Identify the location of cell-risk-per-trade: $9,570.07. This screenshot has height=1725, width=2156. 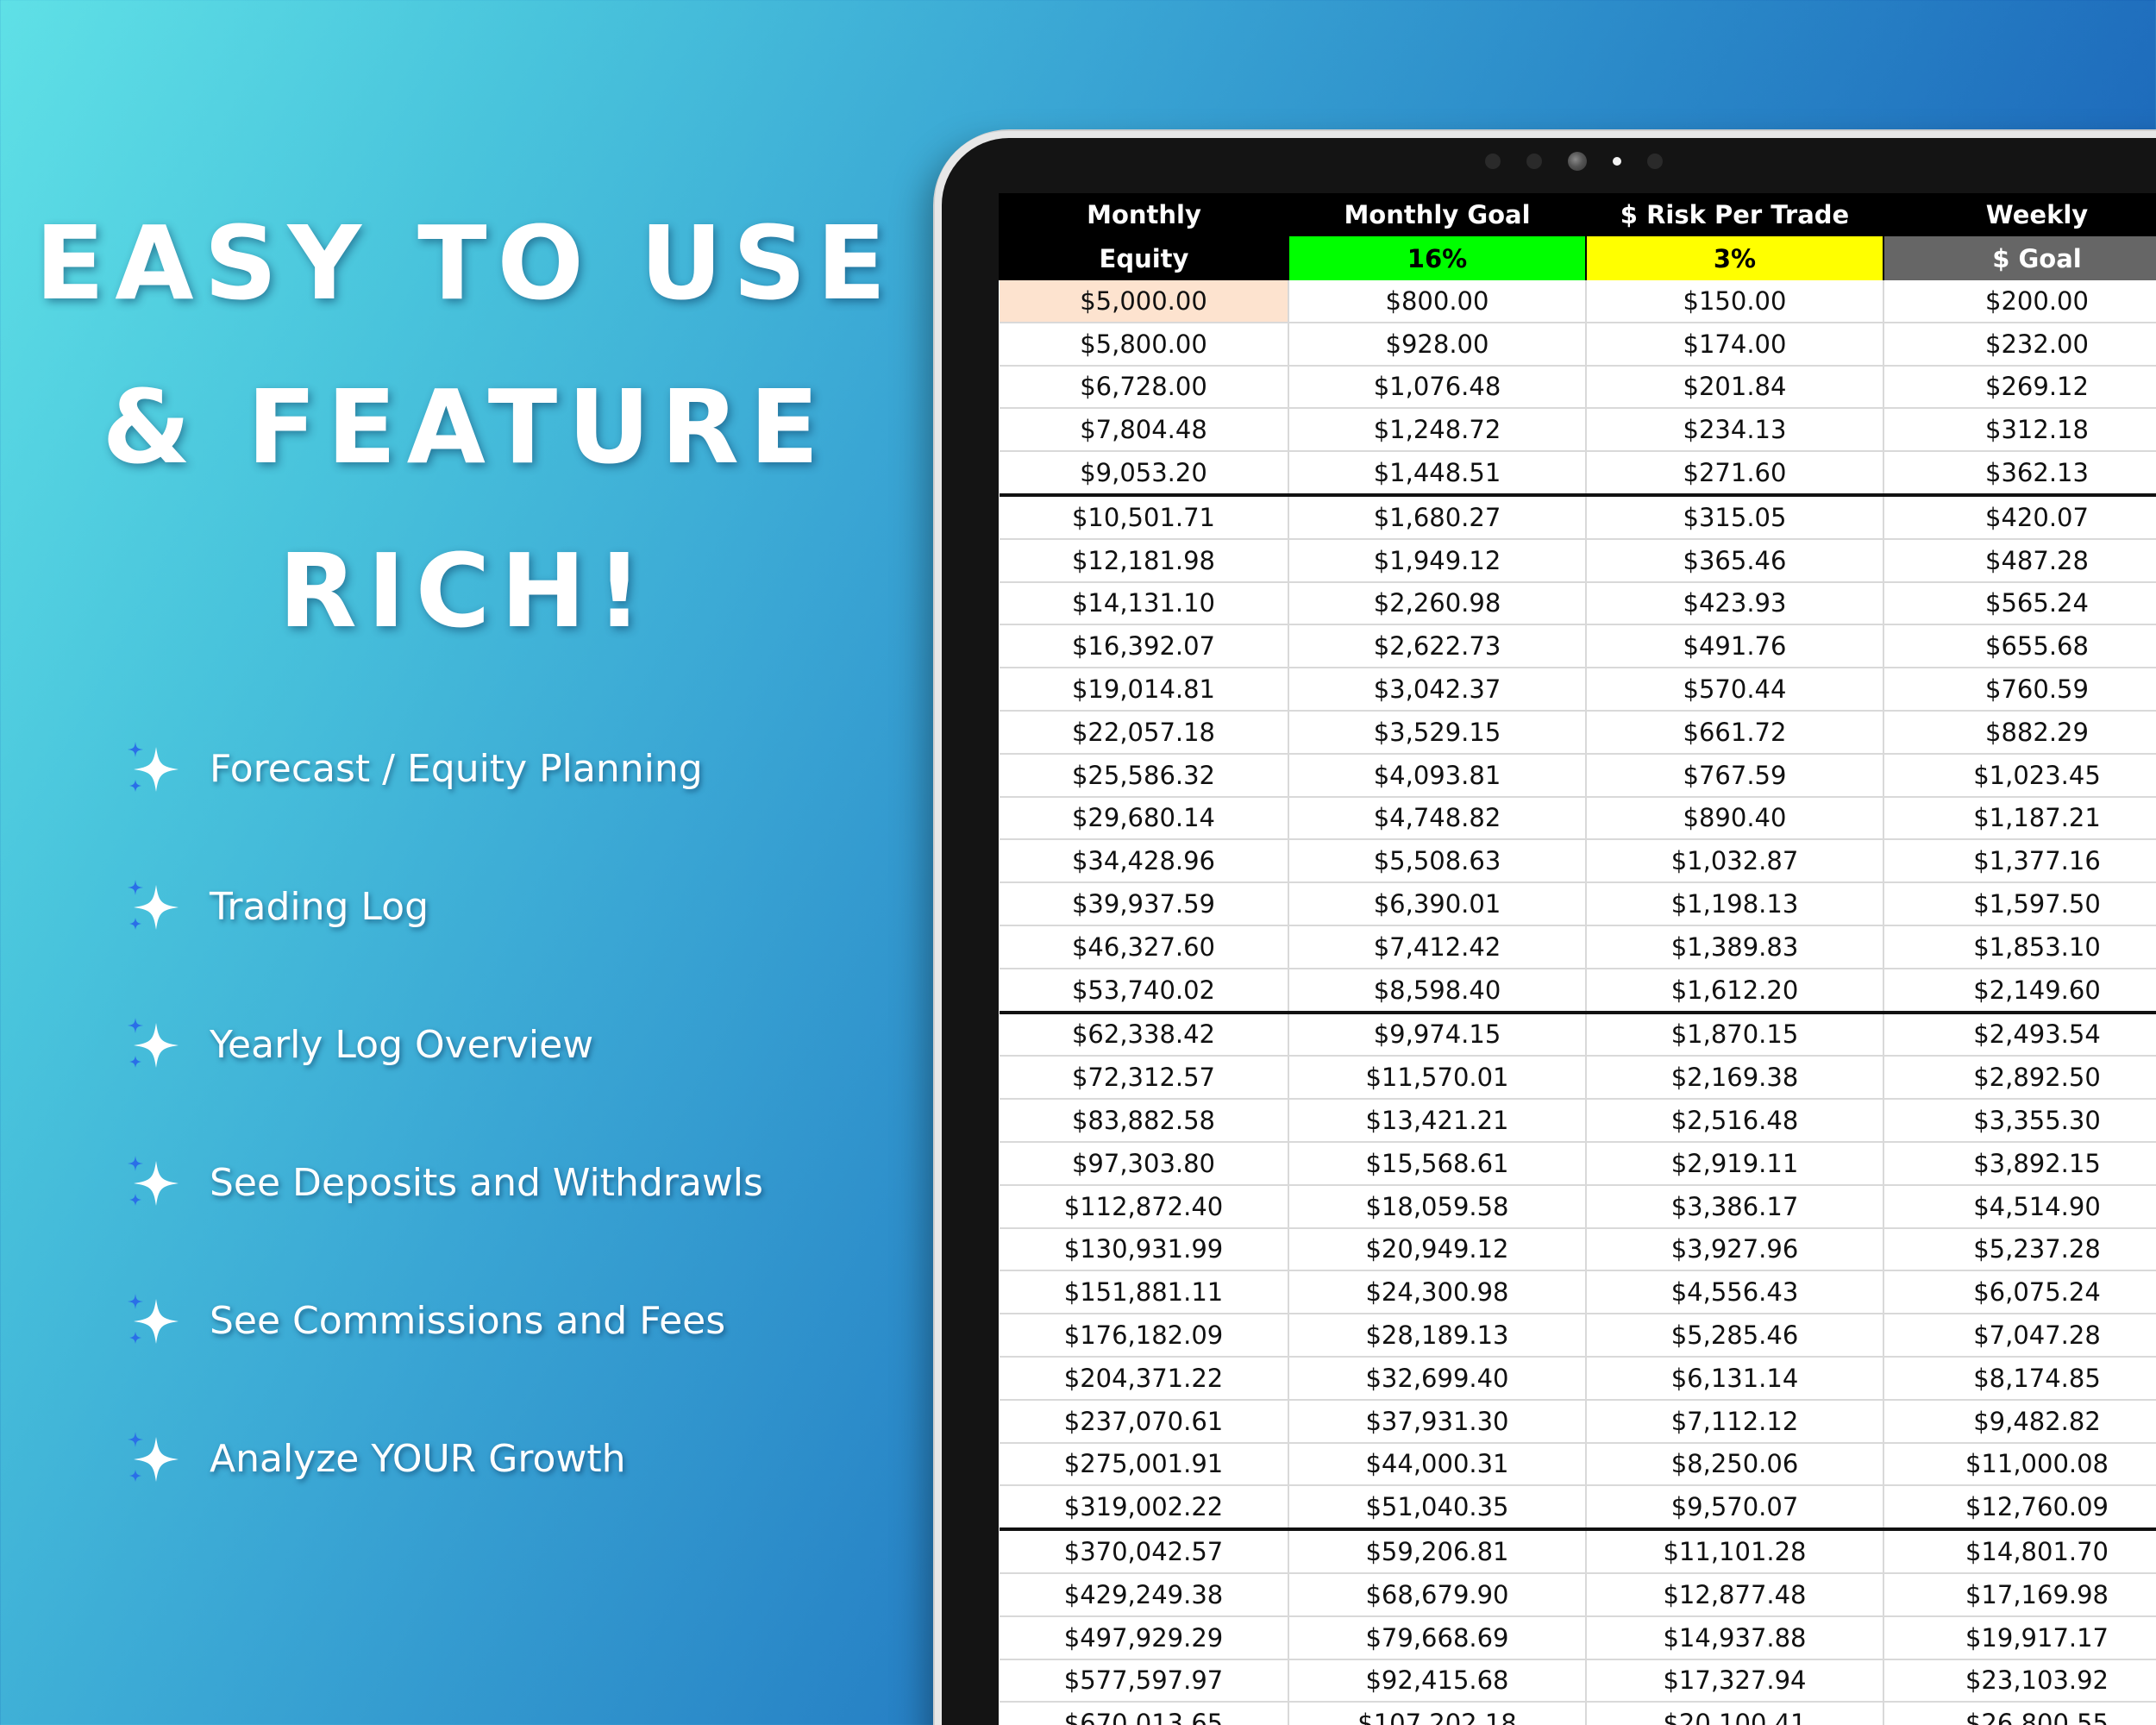
(1734, 1509).